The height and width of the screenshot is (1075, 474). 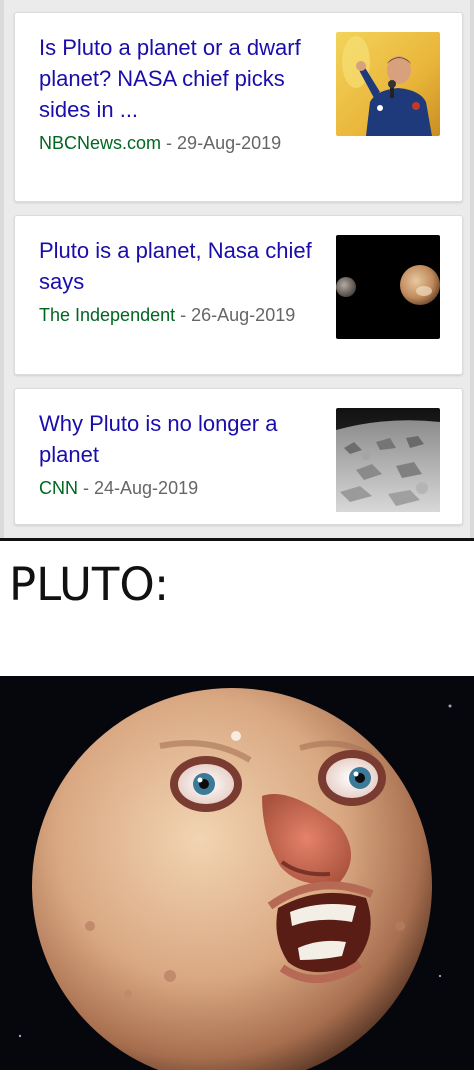 I want to click on news-date: 26-Aug-2019, so click(x=243, y=315).